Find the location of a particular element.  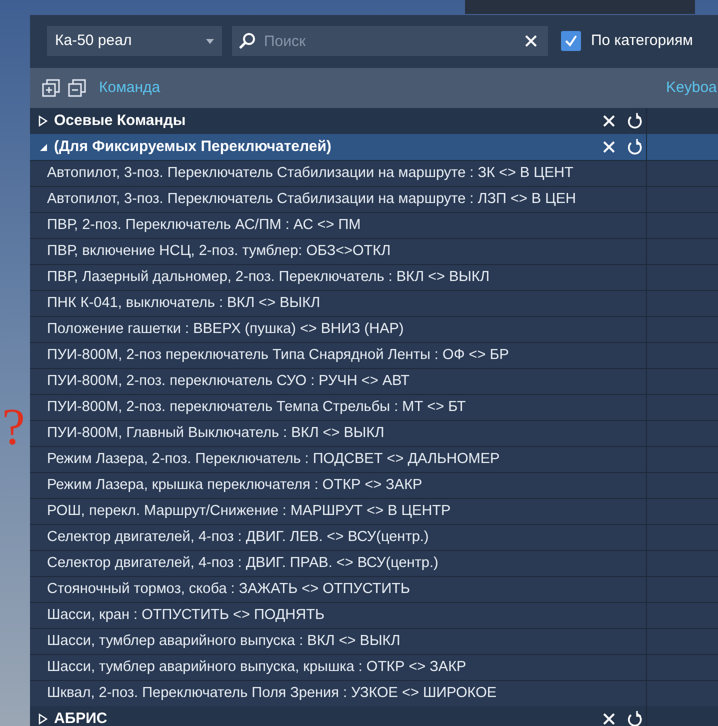

search-field: Поиск is located at coordinates (390, 41).